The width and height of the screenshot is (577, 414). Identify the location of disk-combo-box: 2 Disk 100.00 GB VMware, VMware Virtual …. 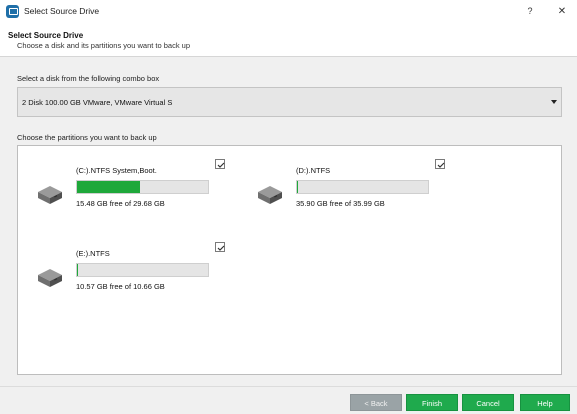
(289, 102).